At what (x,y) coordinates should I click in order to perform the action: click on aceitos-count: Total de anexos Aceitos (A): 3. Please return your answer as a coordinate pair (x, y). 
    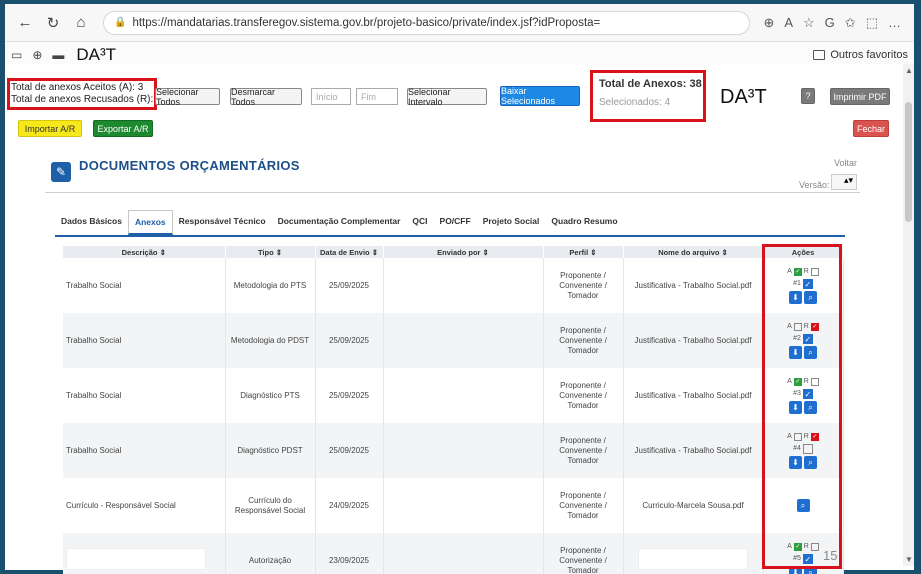
    Looking at the image, I should click on (77, 87).